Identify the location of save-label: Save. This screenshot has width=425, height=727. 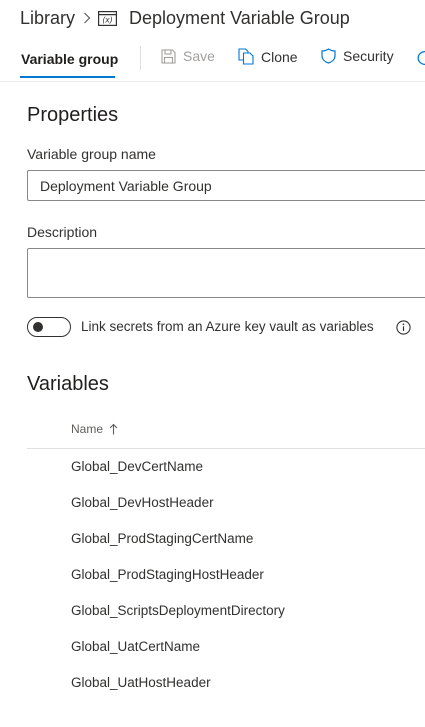
(199, 56).